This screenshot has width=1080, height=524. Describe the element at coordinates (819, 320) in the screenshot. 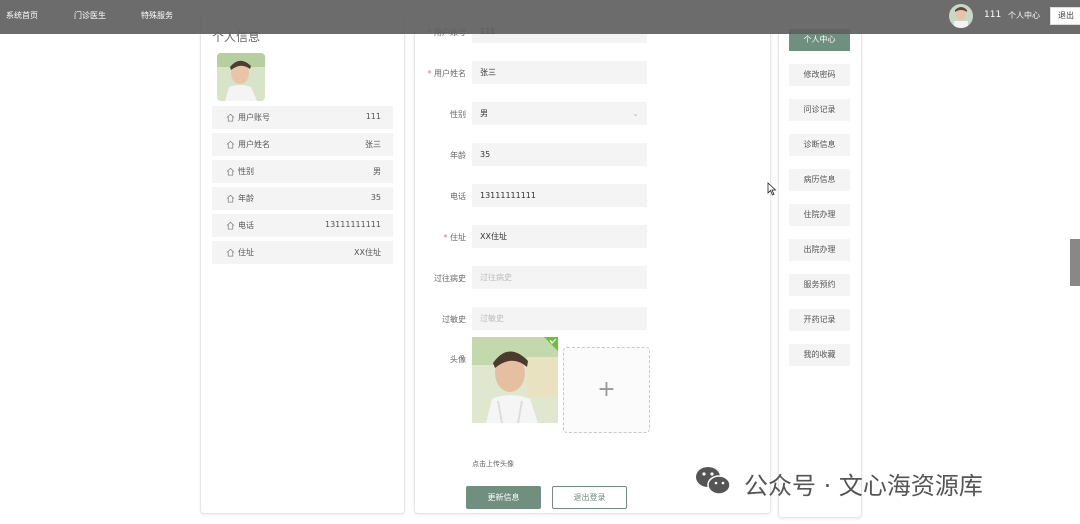

I see `menu-prescription-records: 开药记录` at that location.